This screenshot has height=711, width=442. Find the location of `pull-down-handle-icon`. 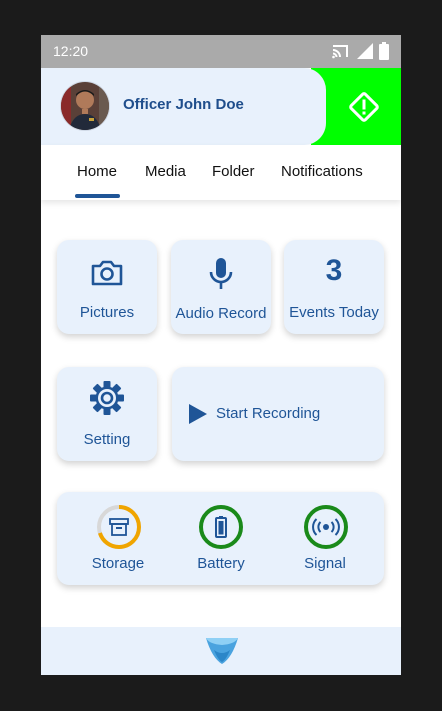

pull-down-handle-icon is located at coordinates (222, 651).